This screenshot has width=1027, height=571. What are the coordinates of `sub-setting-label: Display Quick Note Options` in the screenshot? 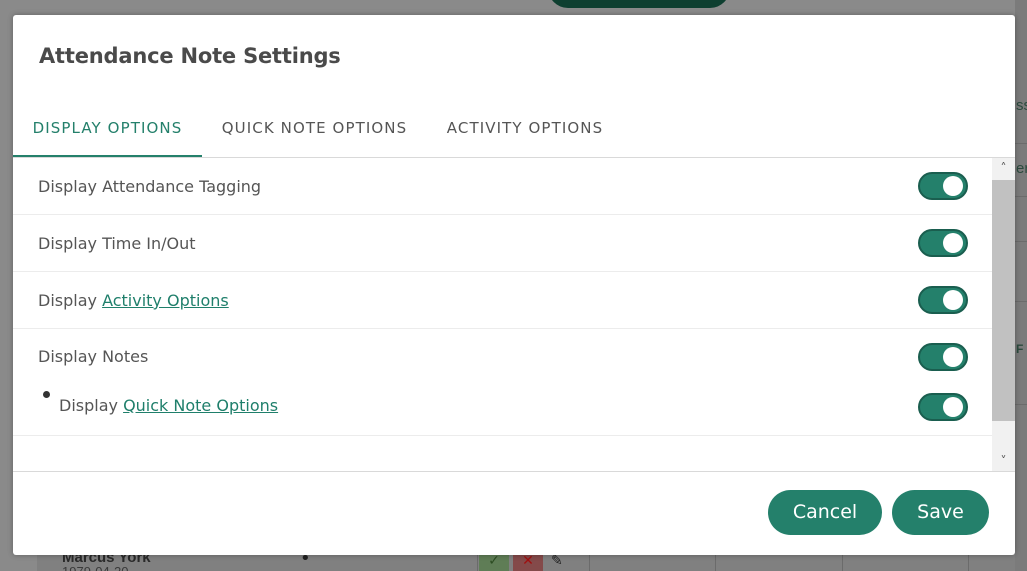 It's located at (169, 405).